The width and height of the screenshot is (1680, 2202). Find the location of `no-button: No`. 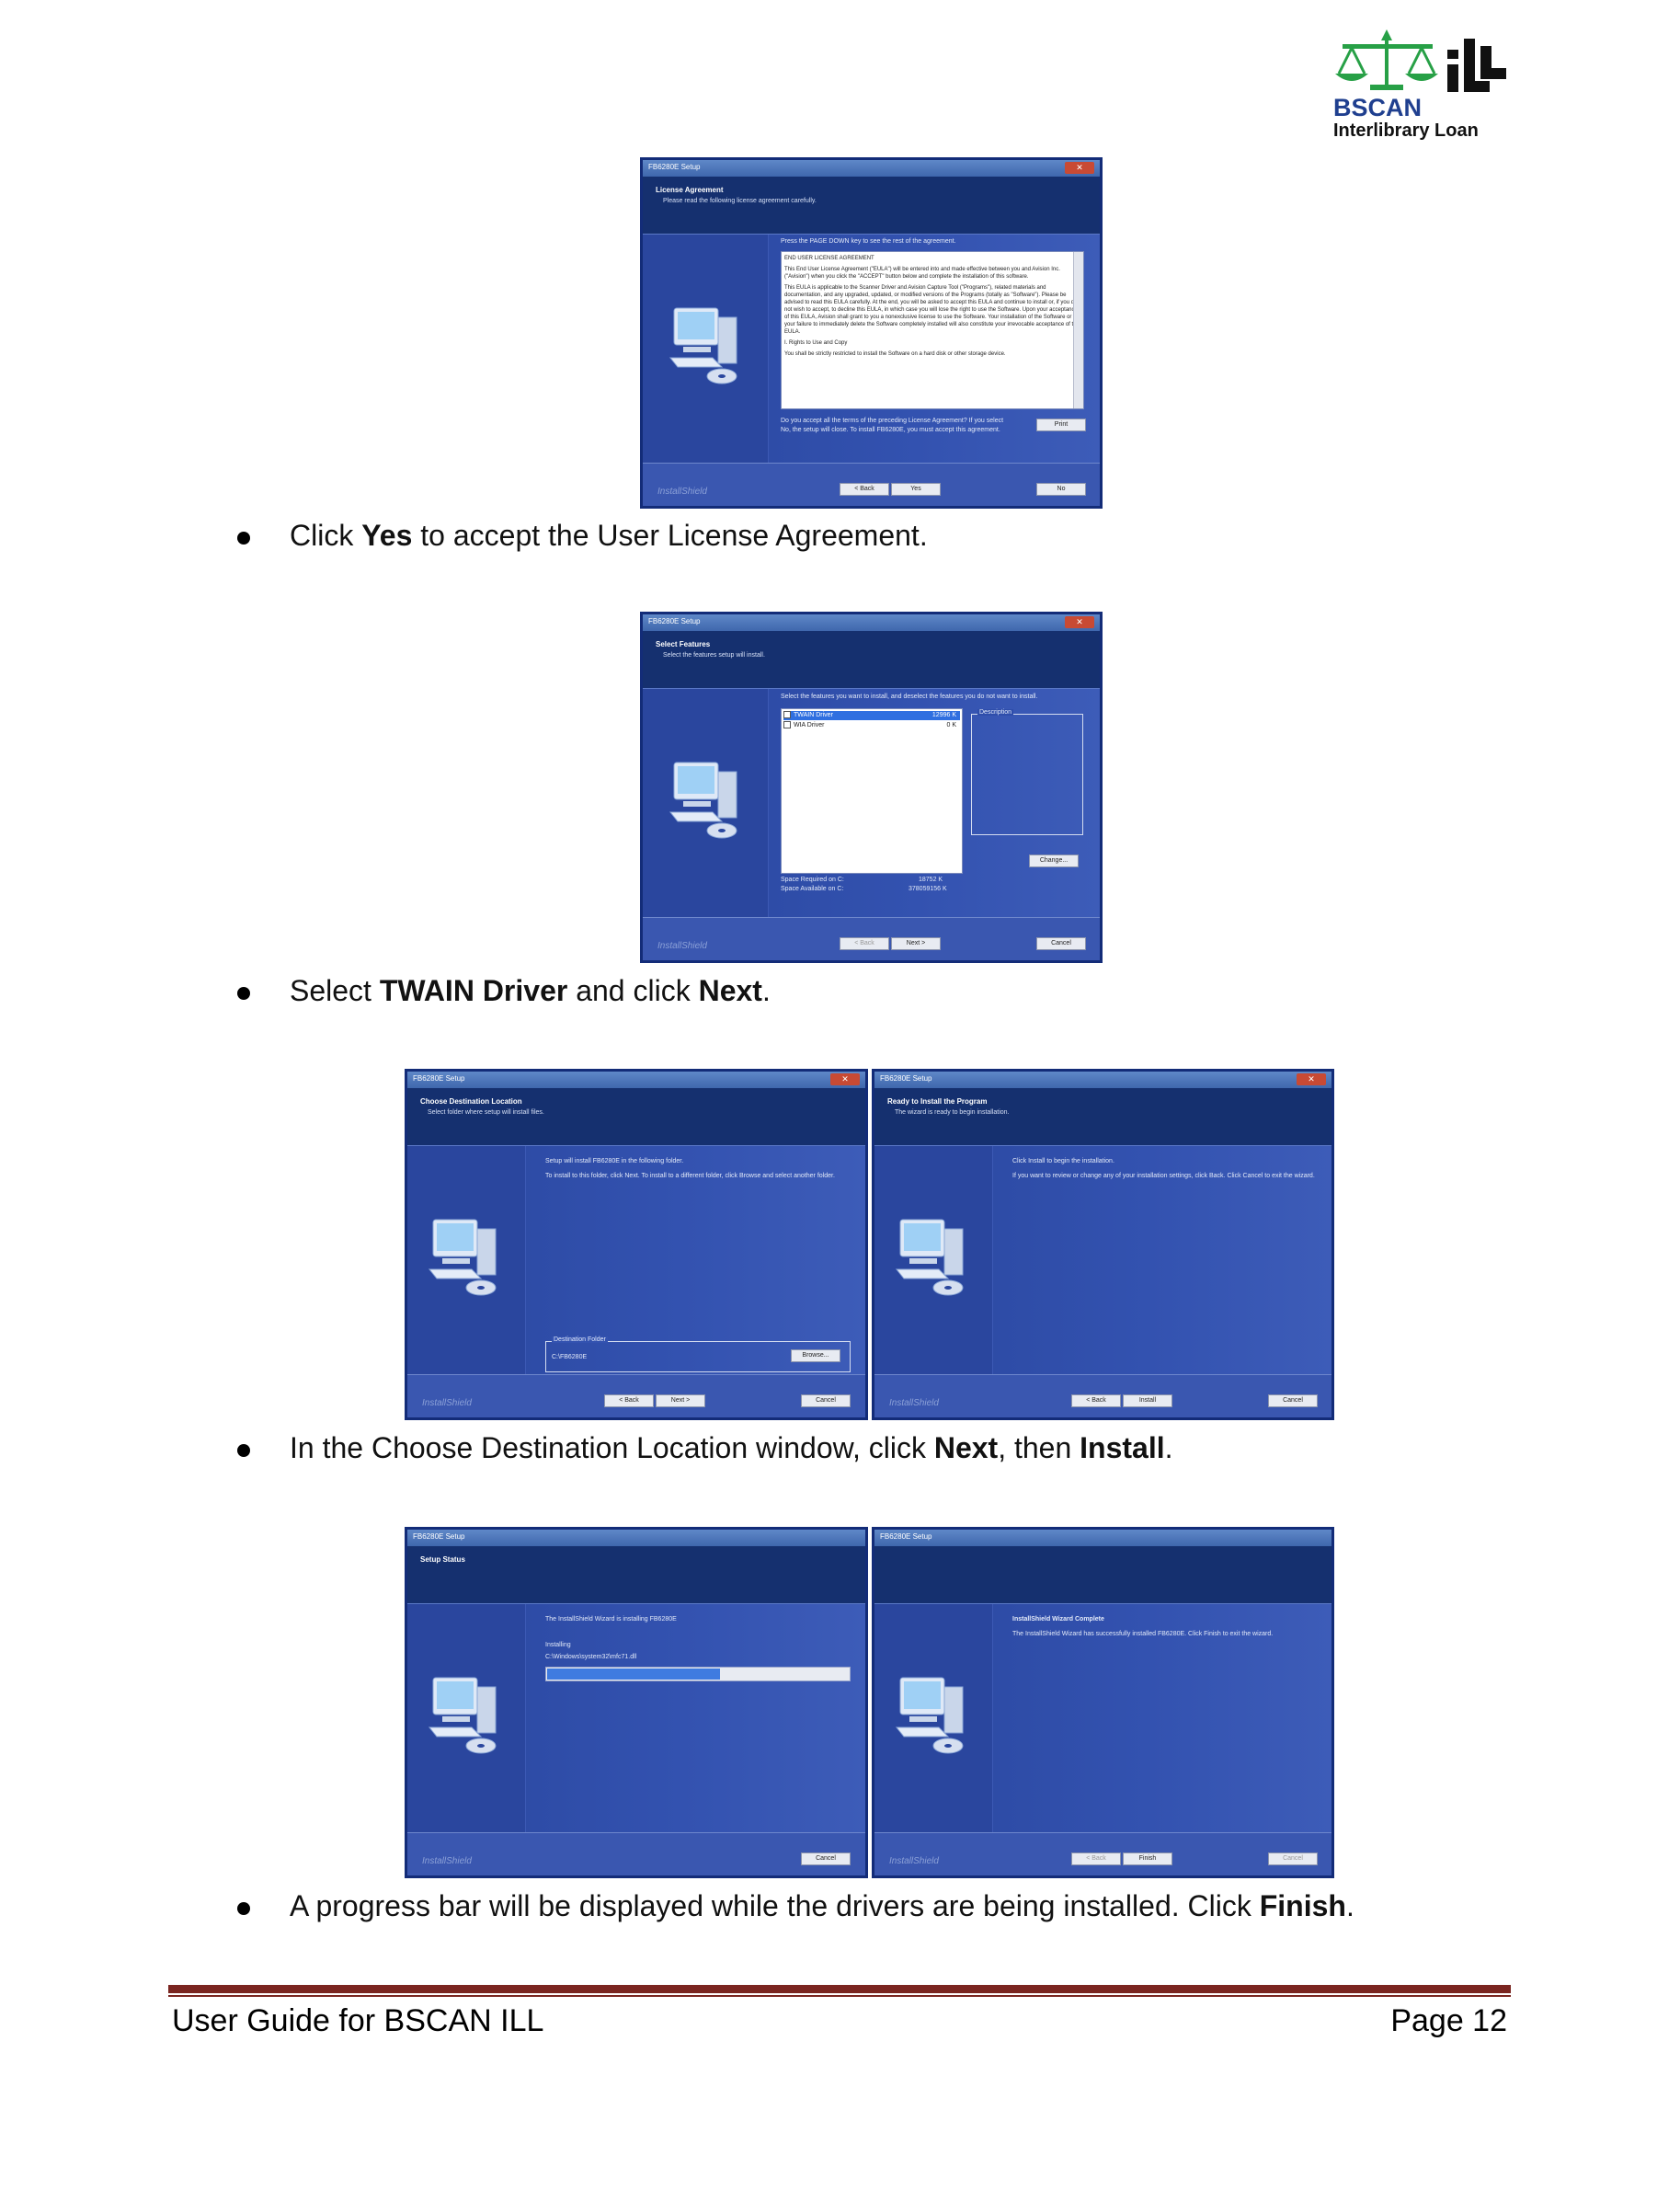

no-button: No is located at coordinates (1061, 490).